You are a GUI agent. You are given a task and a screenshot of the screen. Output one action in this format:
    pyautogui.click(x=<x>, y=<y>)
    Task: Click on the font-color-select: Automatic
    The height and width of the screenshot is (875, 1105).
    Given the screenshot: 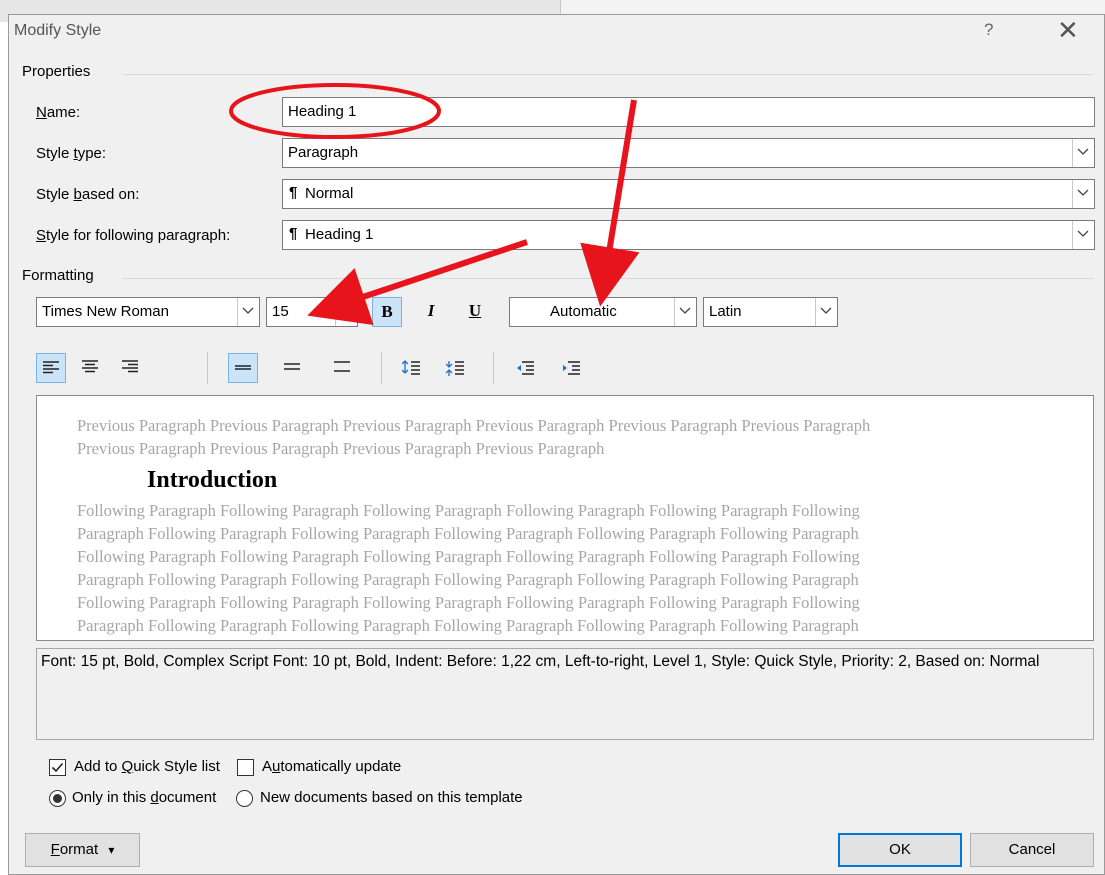 What is the action you would take?
    pyautogui.click(x=603, y=312)
    